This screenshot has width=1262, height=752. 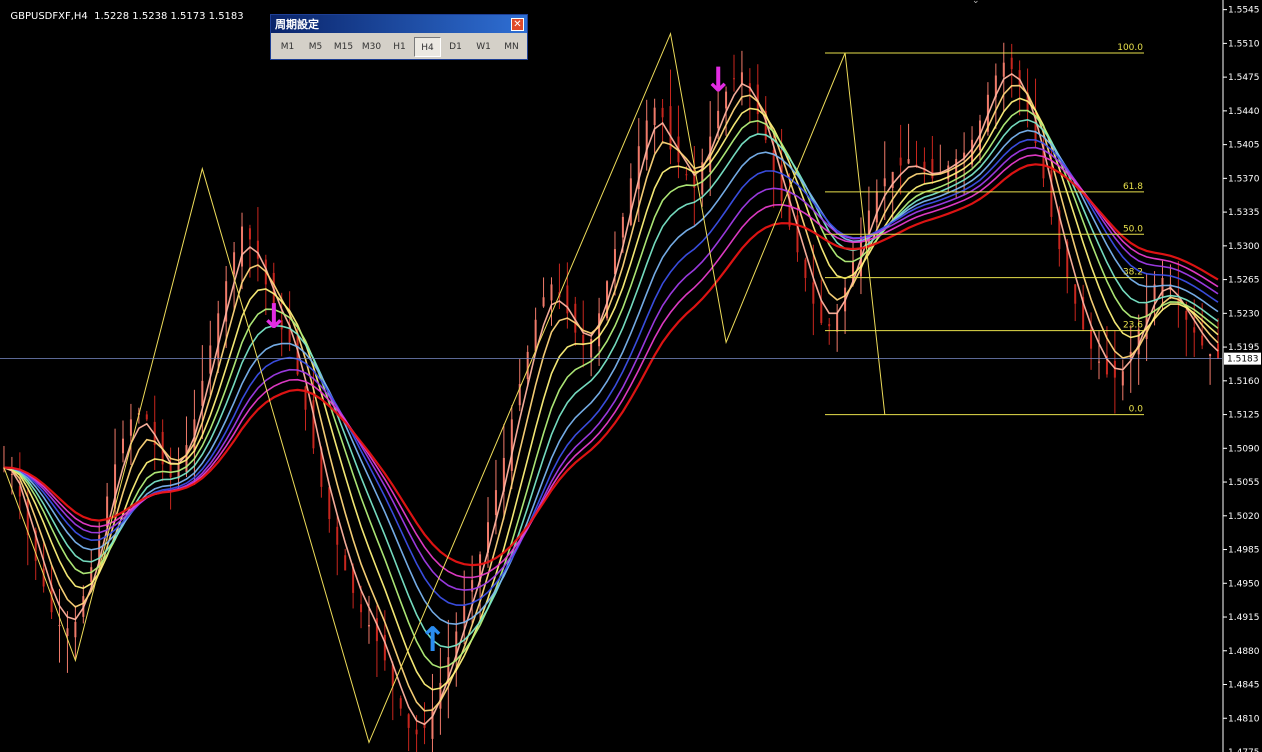 I want to click on fib-level-label: 100.0, so click(x=1130, y=48).